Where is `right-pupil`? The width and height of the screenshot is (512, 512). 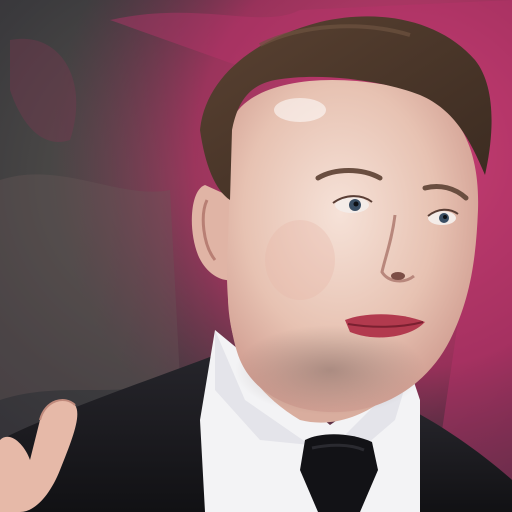
right-pupil is located at coordinates (445, 217).